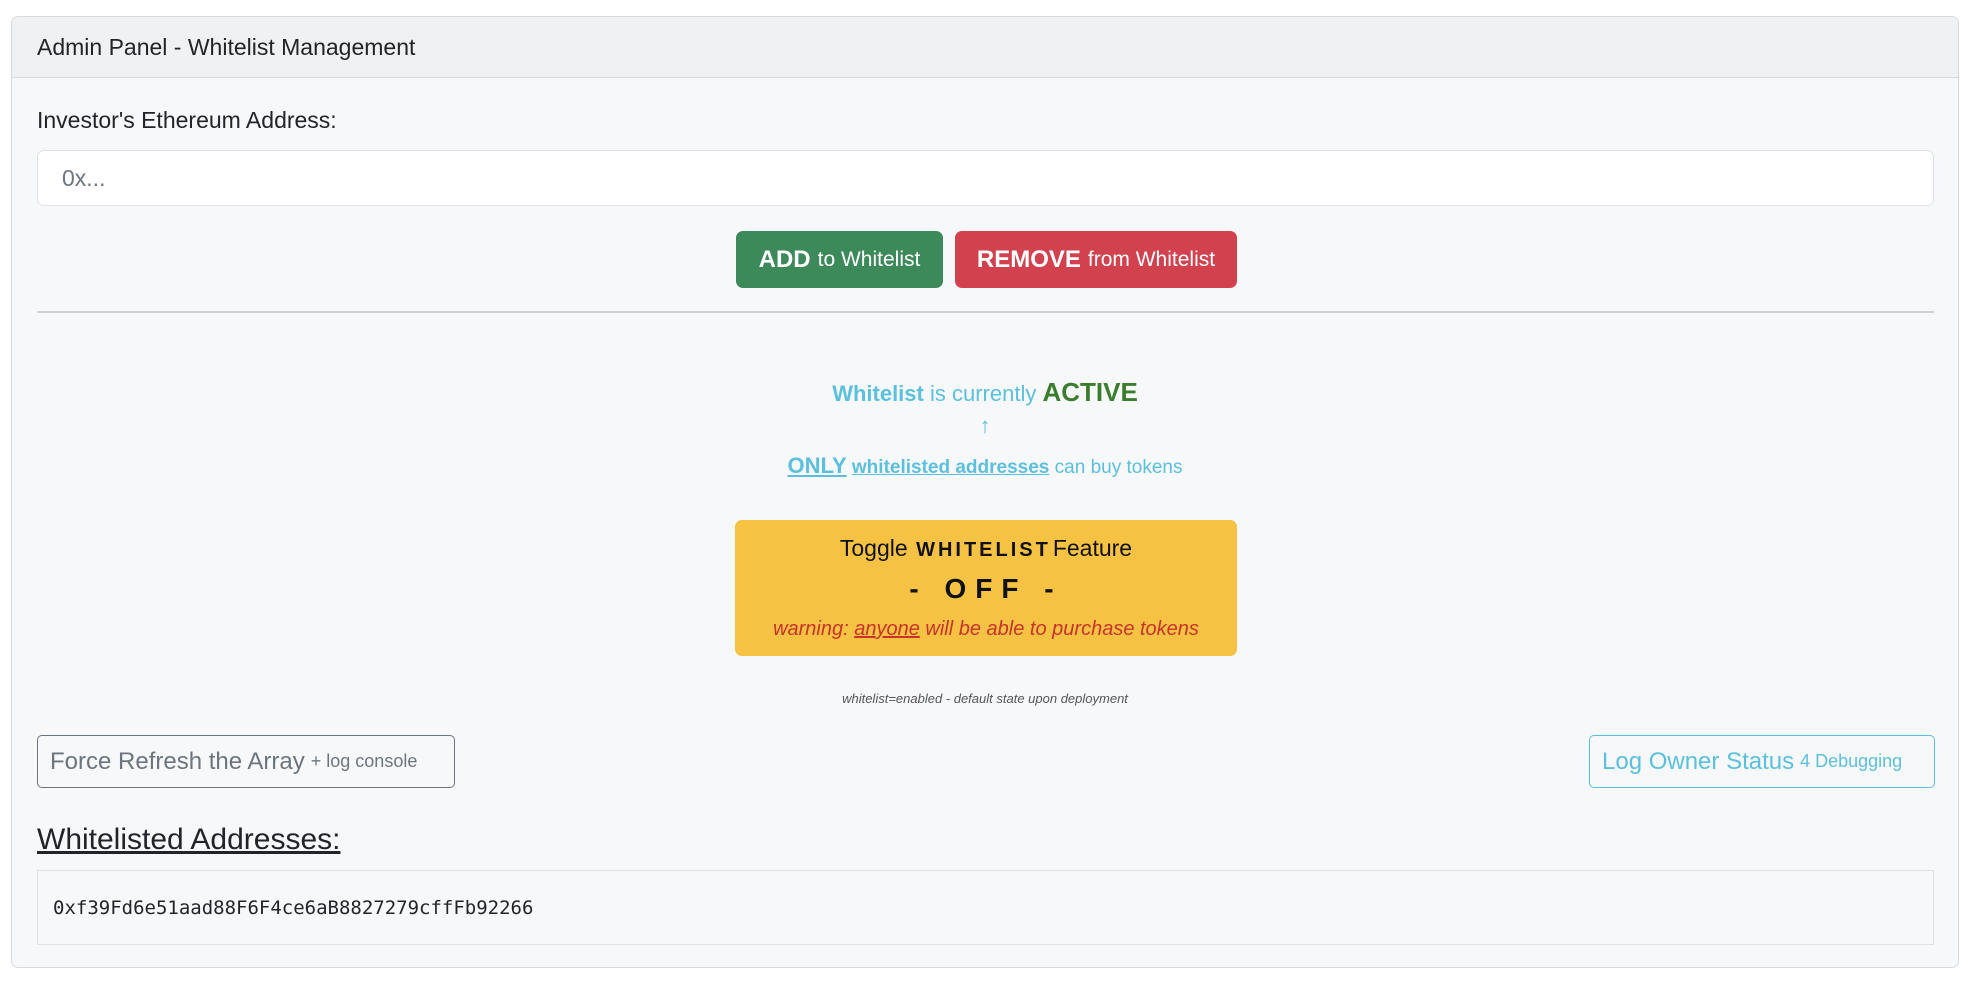 Image resolution: width=1972 pixels, height=988 pixels. Describe the element at coordinates (1698, 761) in the screenshot. I see `log-label: Log Owner Status` at that location.